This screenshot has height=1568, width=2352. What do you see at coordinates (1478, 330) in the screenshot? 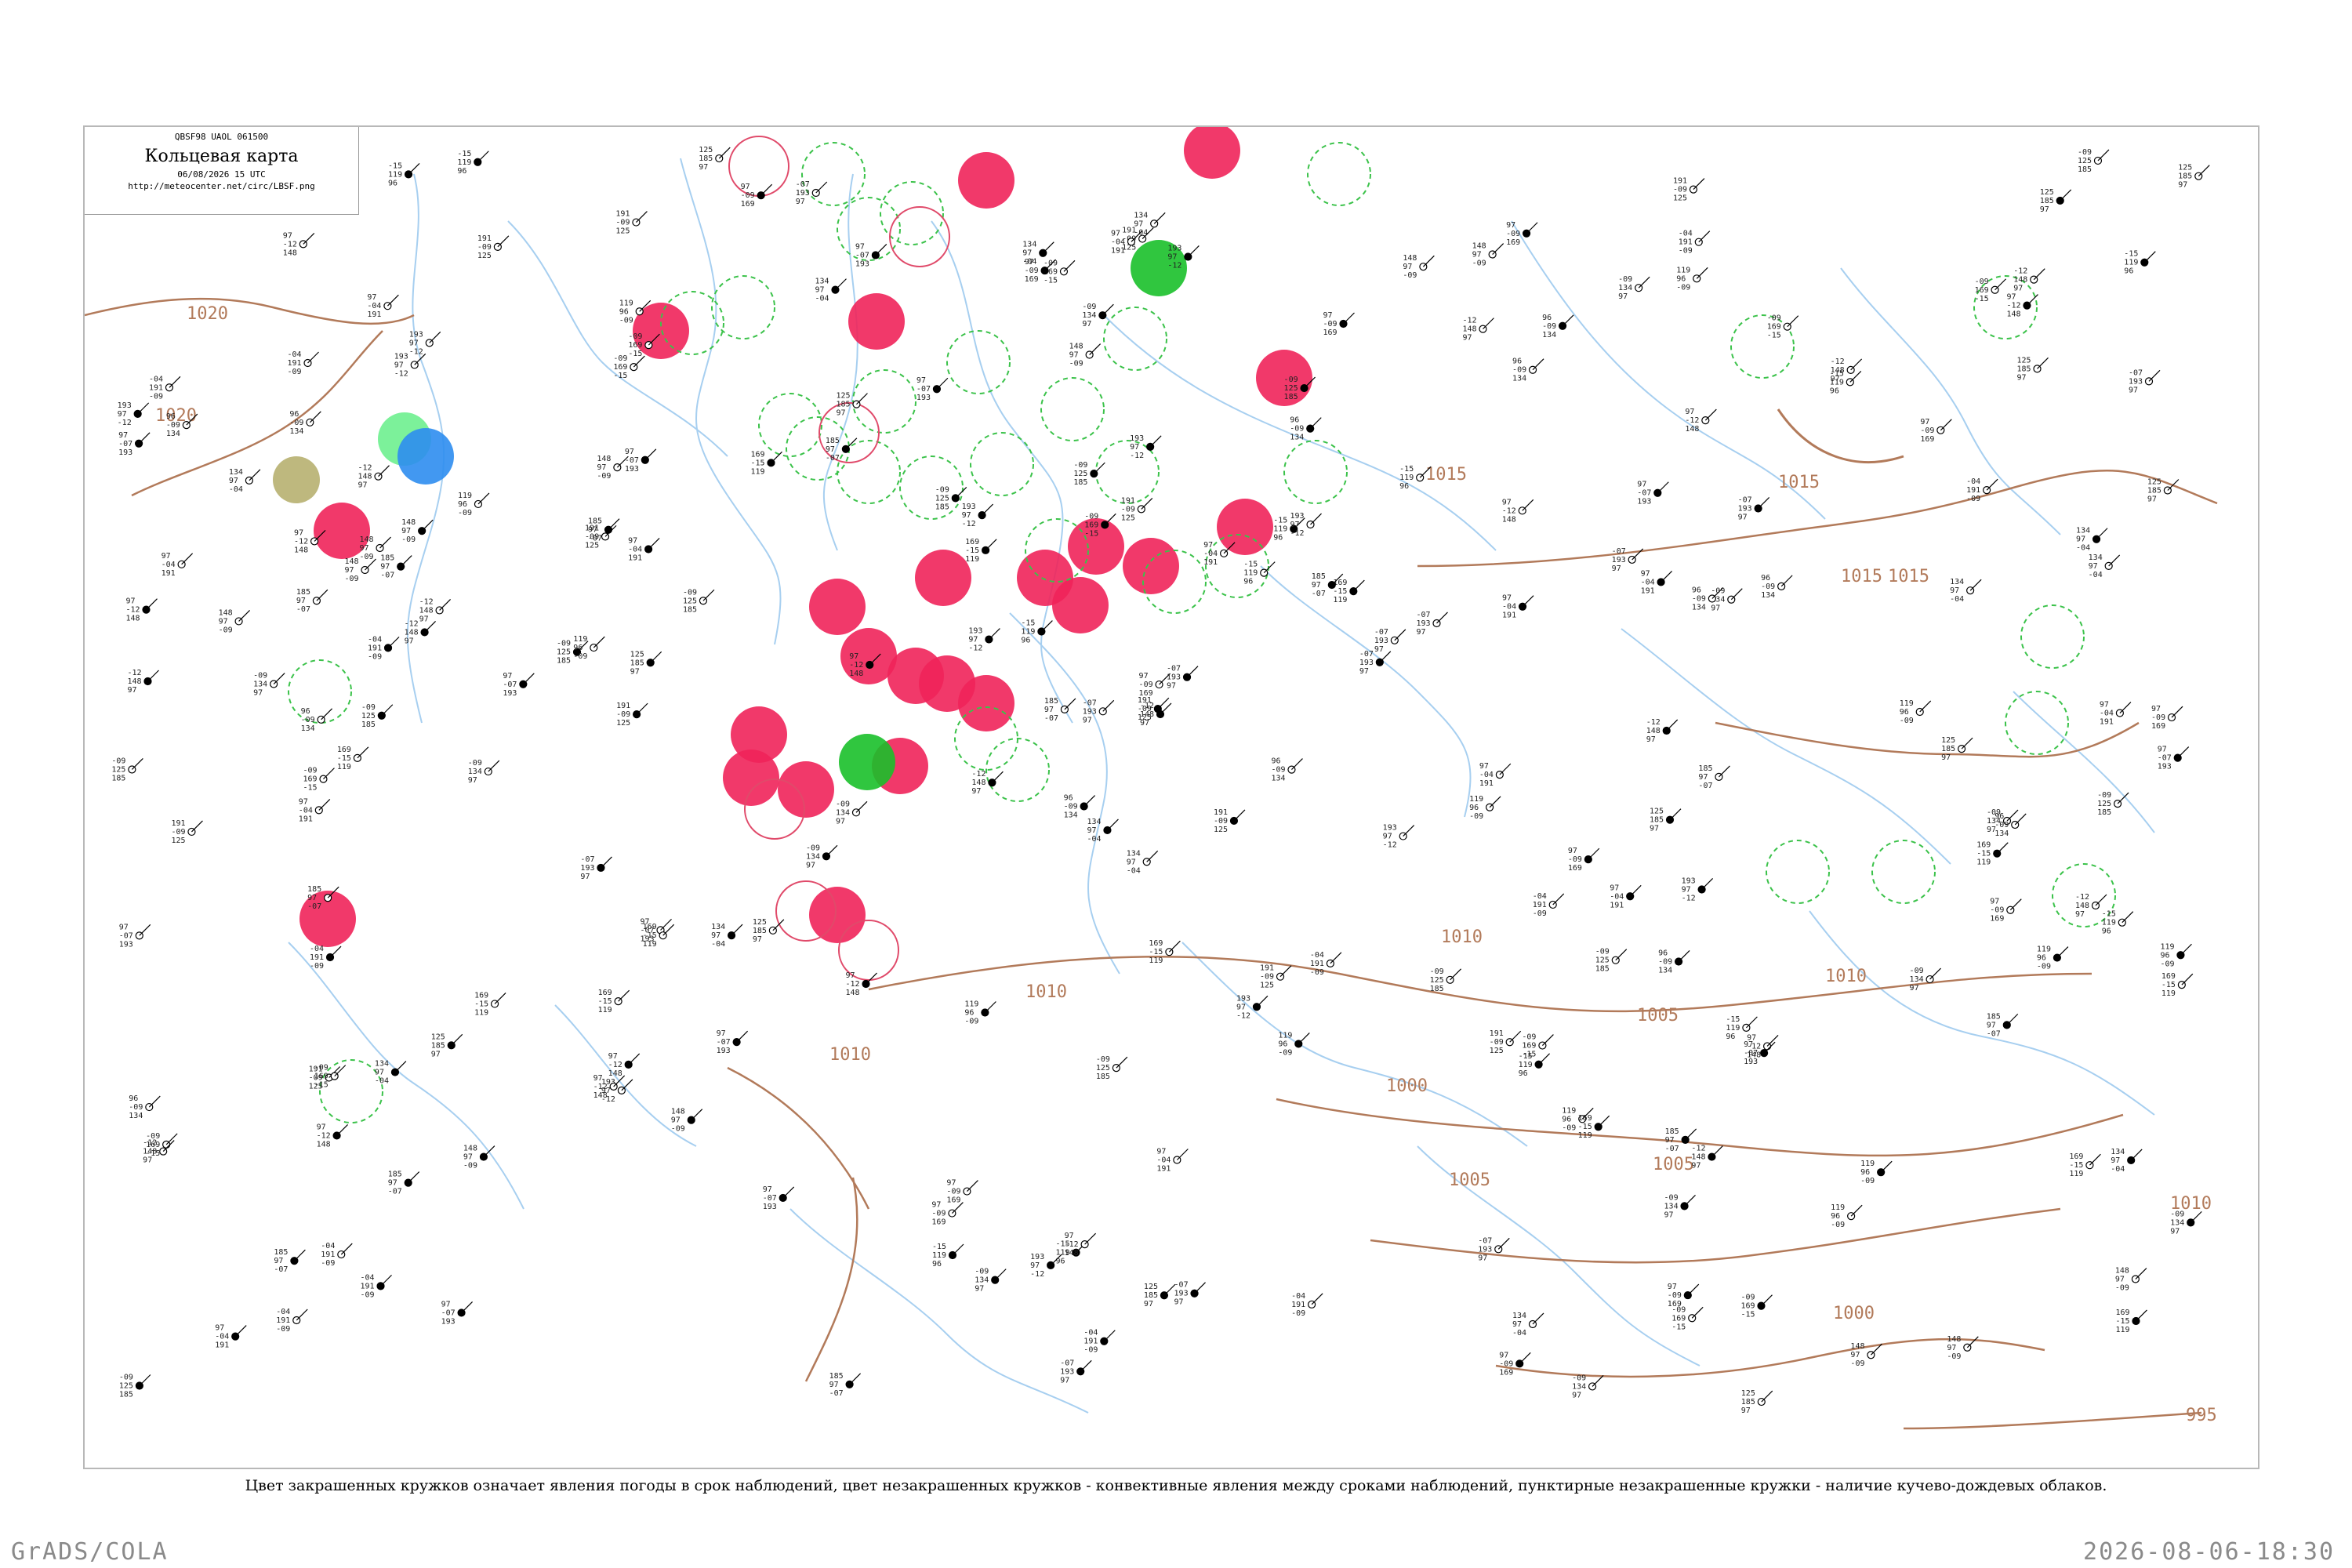
I see `station-plot: -1214897` at bounding box center [1478, 330].